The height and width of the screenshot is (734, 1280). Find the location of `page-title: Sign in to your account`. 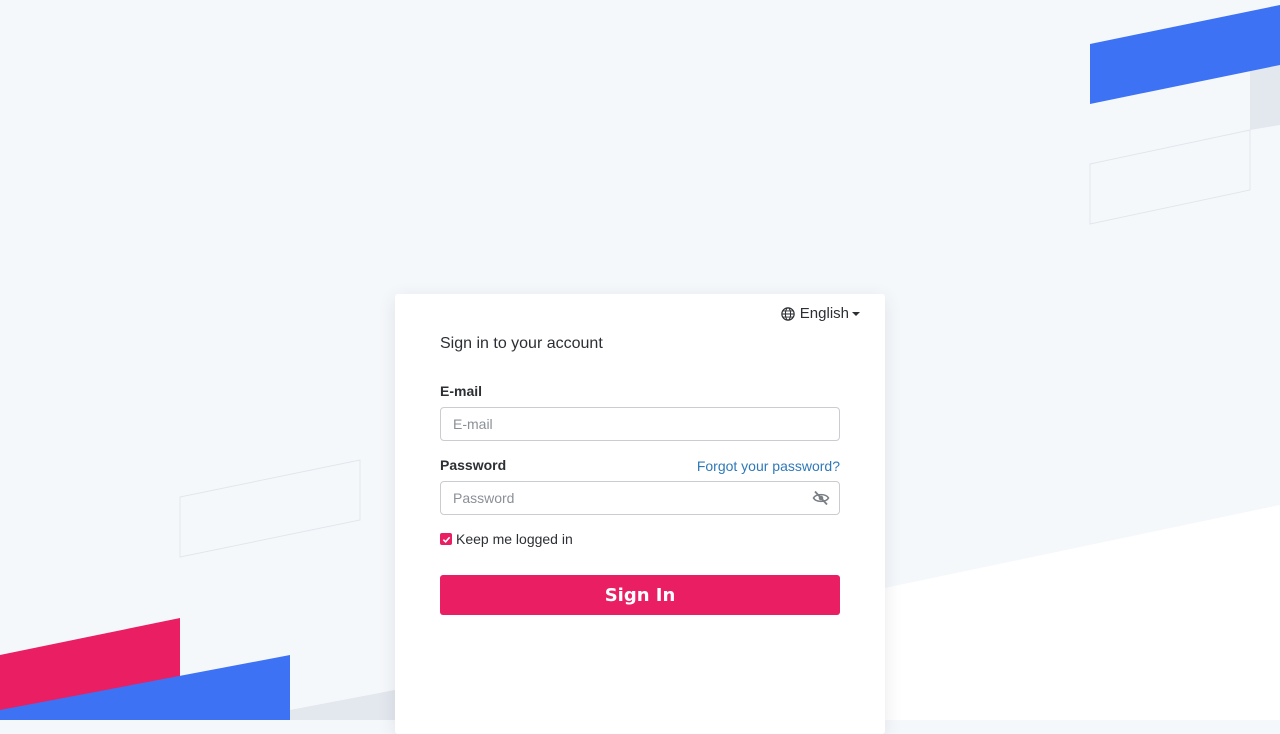

page-title: Sign in to your account is located at coordinates (521, 343).